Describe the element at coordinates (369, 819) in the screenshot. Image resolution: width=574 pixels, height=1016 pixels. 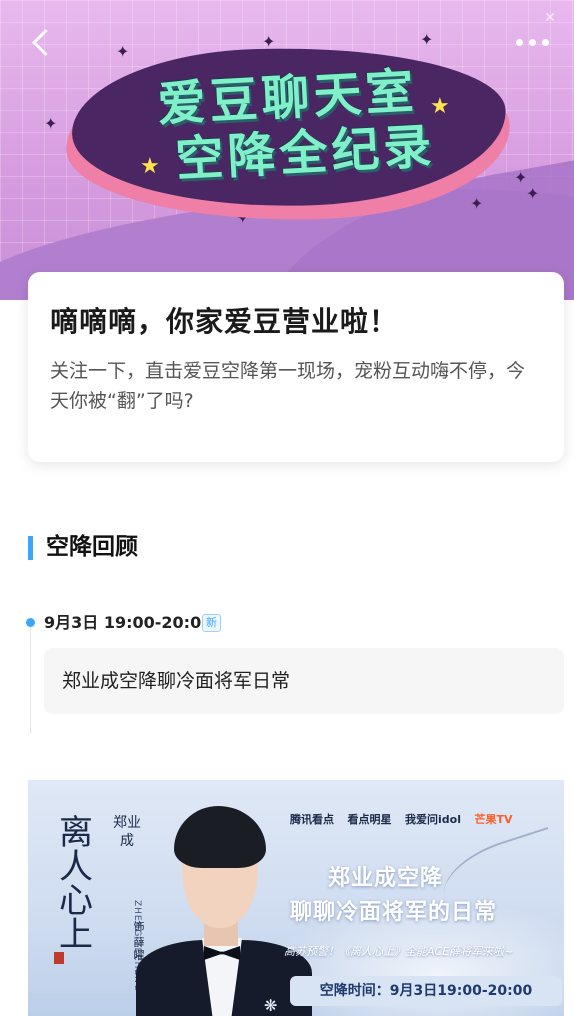
I see `logo-kandian-star: 看点明星` at that location.